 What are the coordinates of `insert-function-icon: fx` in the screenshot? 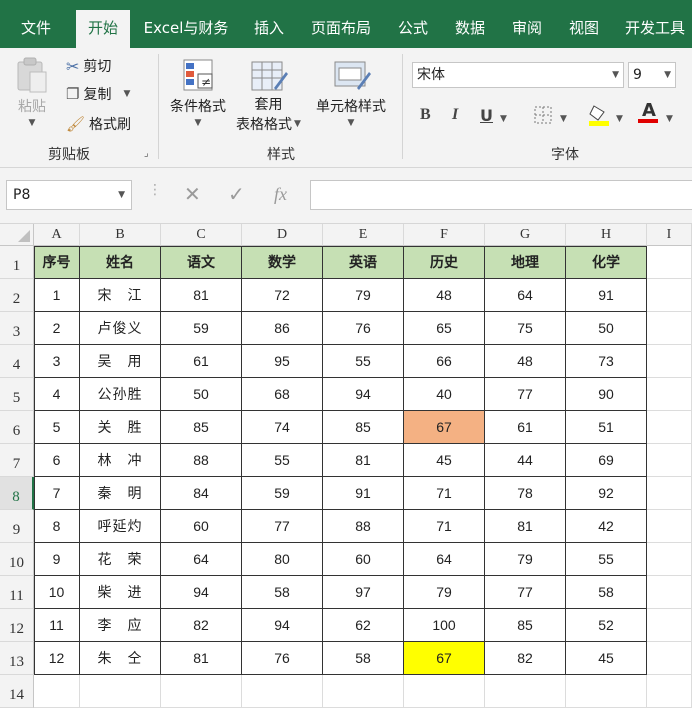 It's located at (280, 194).